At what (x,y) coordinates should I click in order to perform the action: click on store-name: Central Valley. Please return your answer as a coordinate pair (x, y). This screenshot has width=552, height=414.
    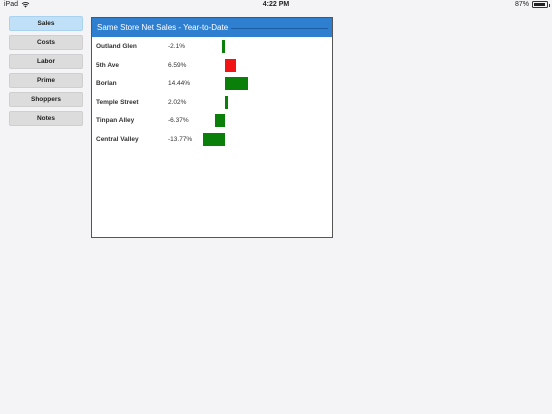
    Looking at the image, I should click on (117, 139).